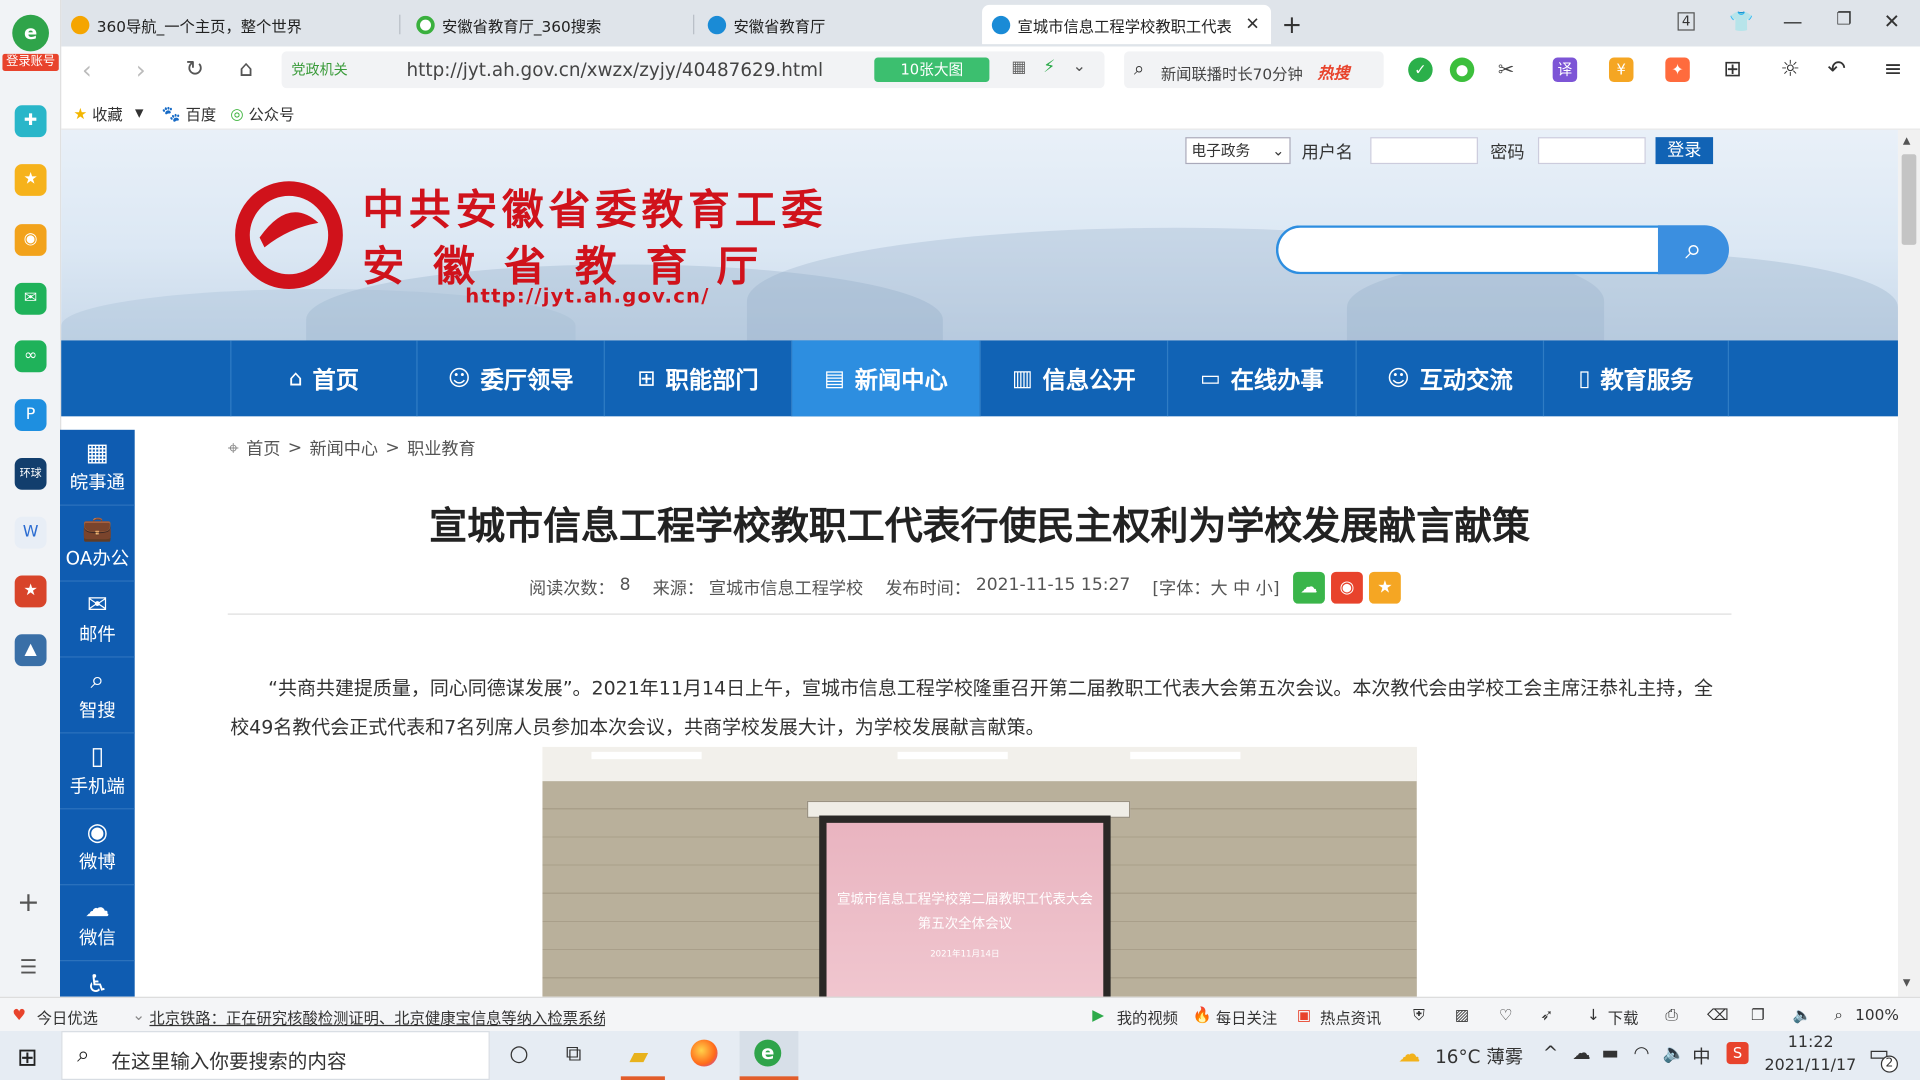  I want to click on username-field, so click(1424, 151).